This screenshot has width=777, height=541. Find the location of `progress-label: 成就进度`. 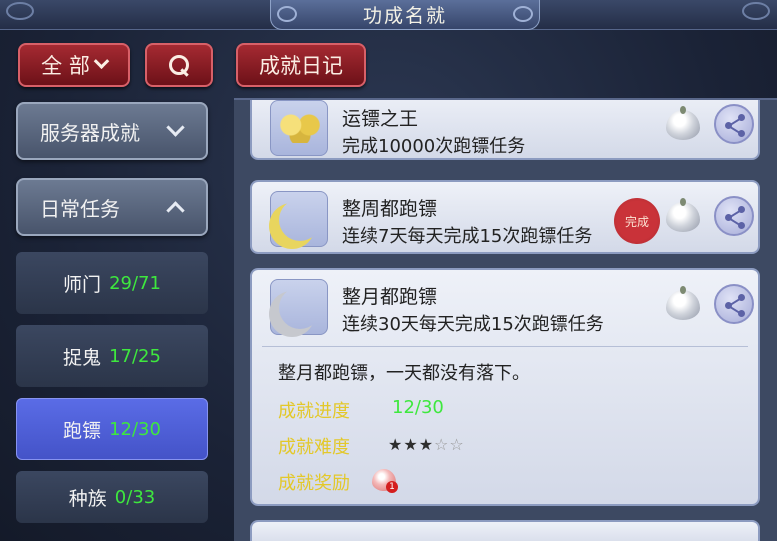

progress-label: 成就进度 is located at coordinates (314, 411).